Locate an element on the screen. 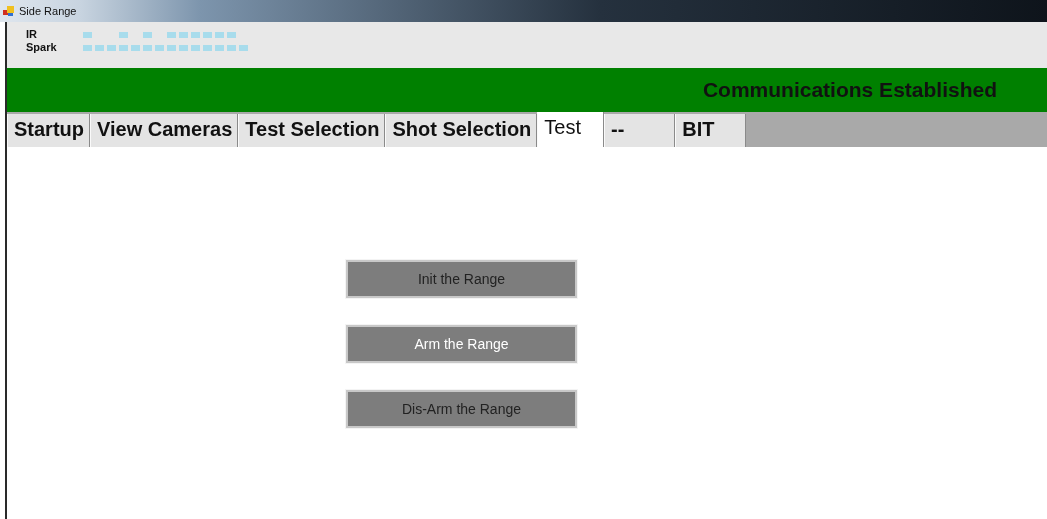  status-text: Communications Established is located at coordinates (849, 90).